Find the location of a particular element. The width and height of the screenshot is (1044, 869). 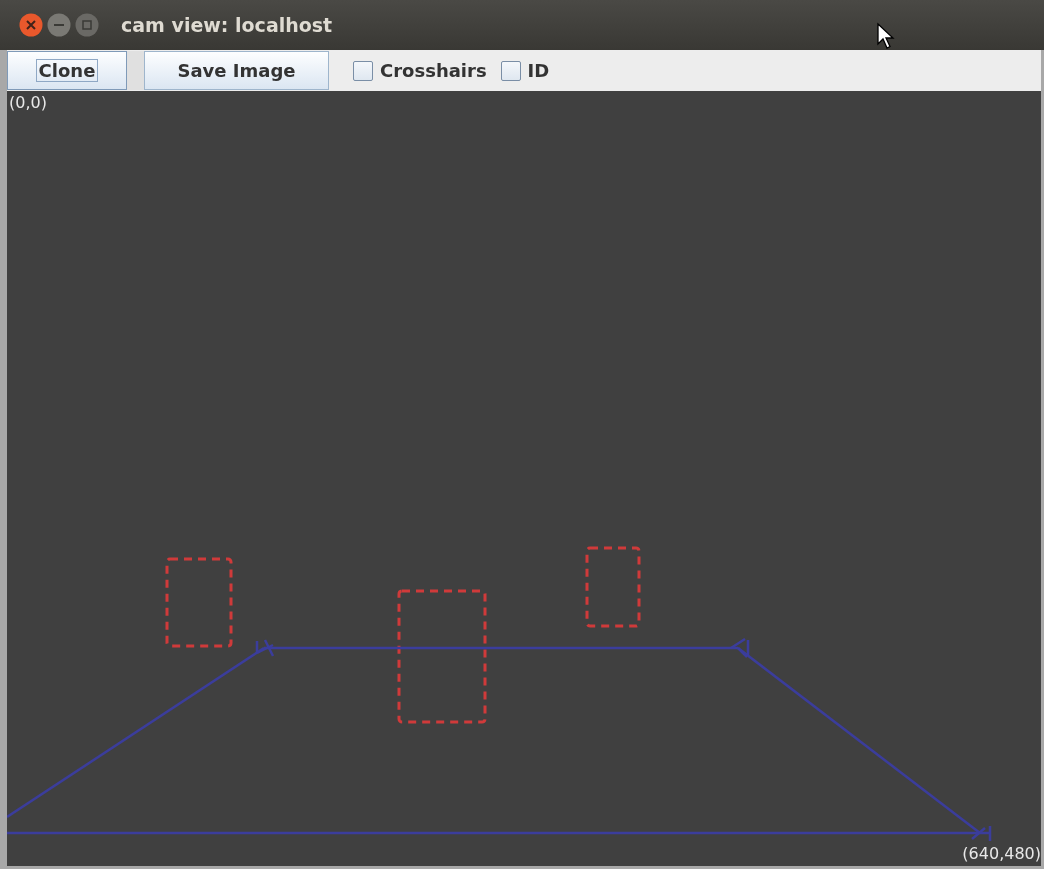

close-icon is located at coordinates (31, 25).